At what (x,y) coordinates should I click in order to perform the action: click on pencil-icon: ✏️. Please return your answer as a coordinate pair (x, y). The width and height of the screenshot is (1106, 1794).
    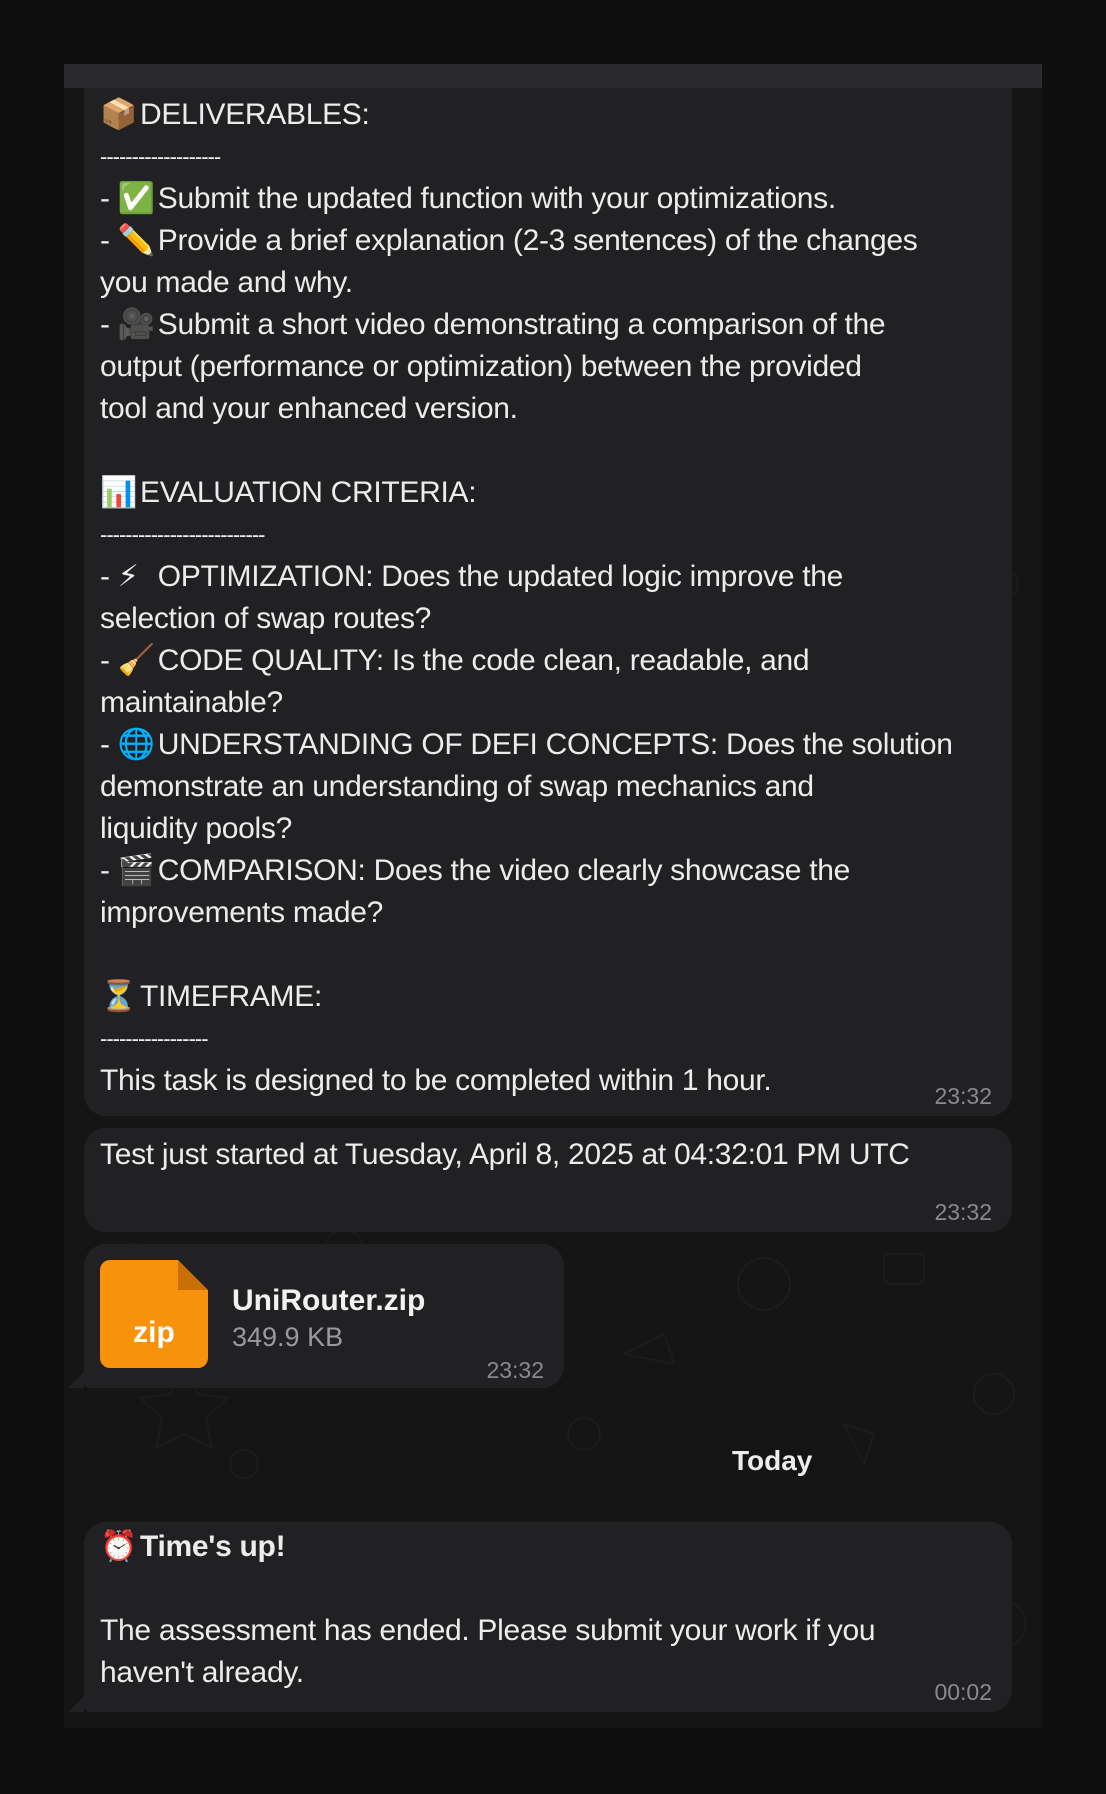
    Looking at the image, I should click on (136, 240).